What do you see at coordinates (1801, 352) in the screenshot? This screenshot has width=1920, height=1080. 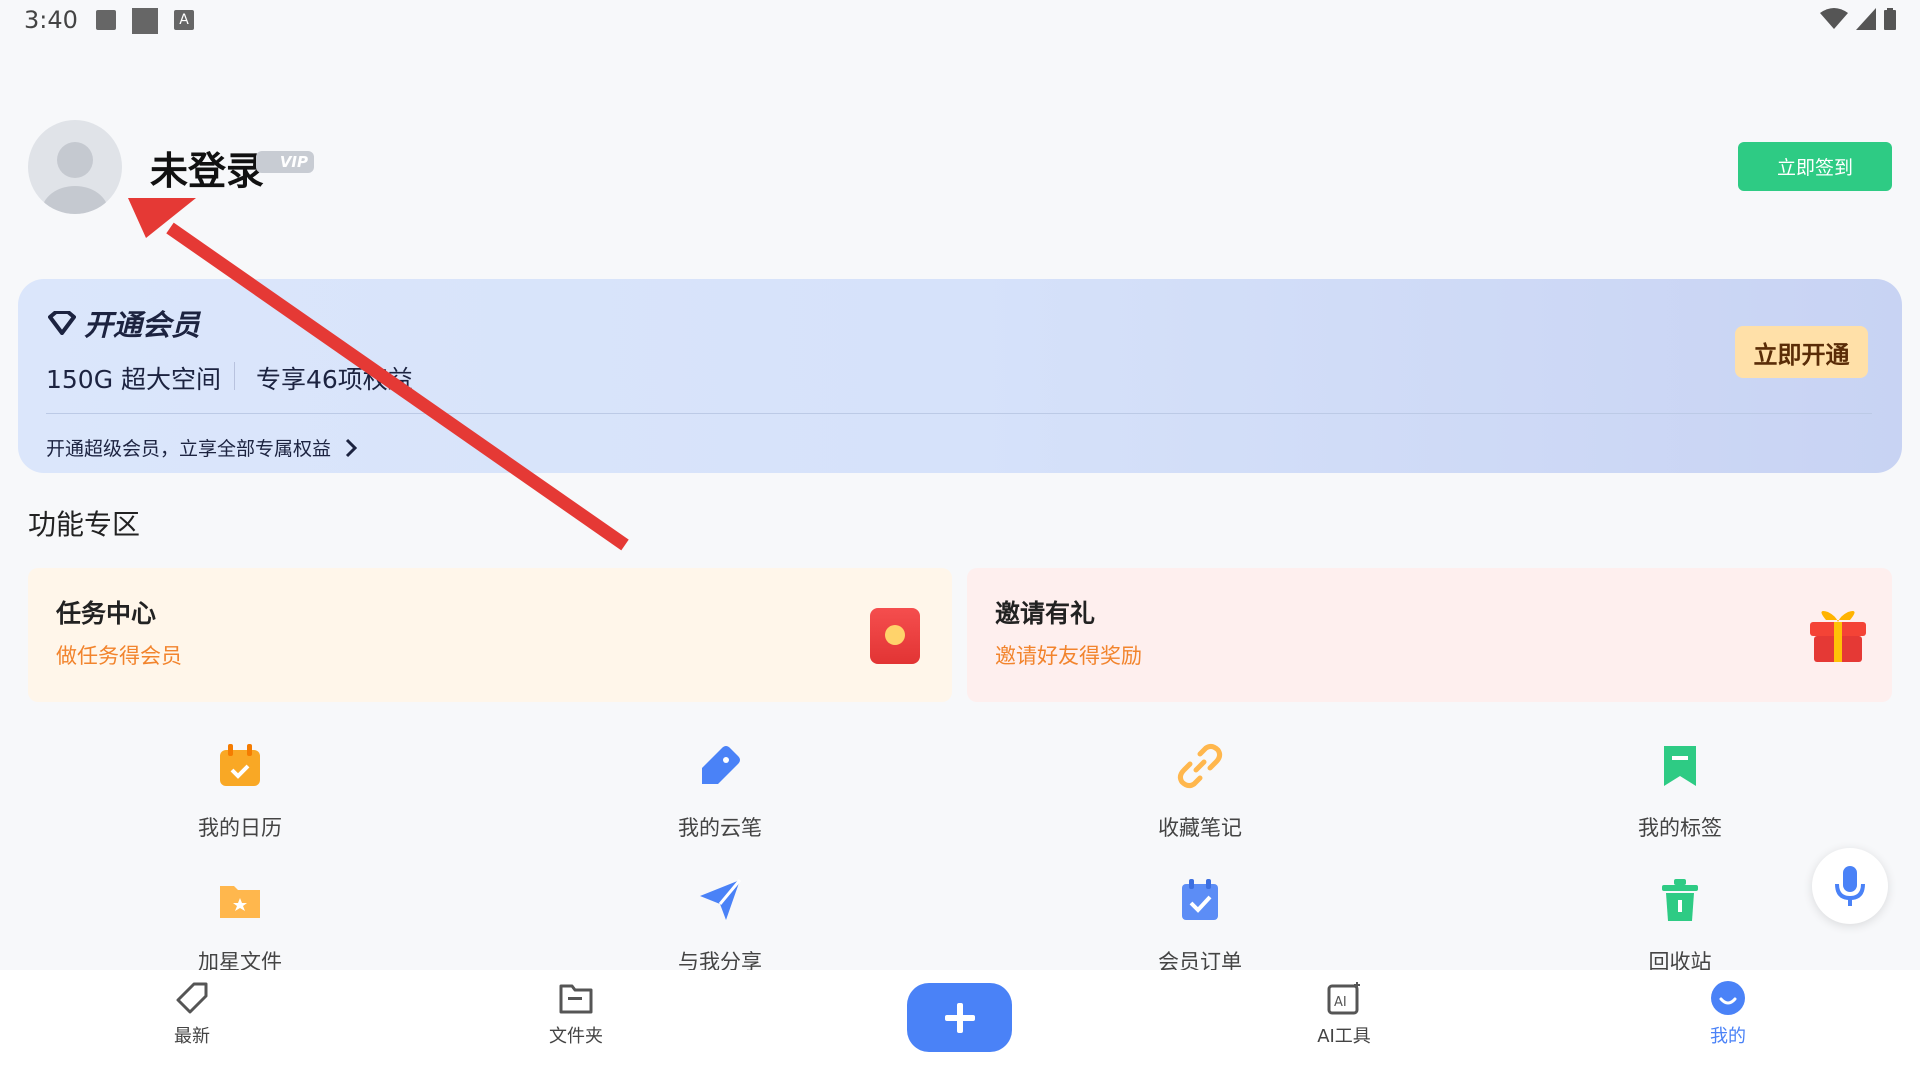 I see `open-member-button: 立即开通` at bounding box center [1801, 352].